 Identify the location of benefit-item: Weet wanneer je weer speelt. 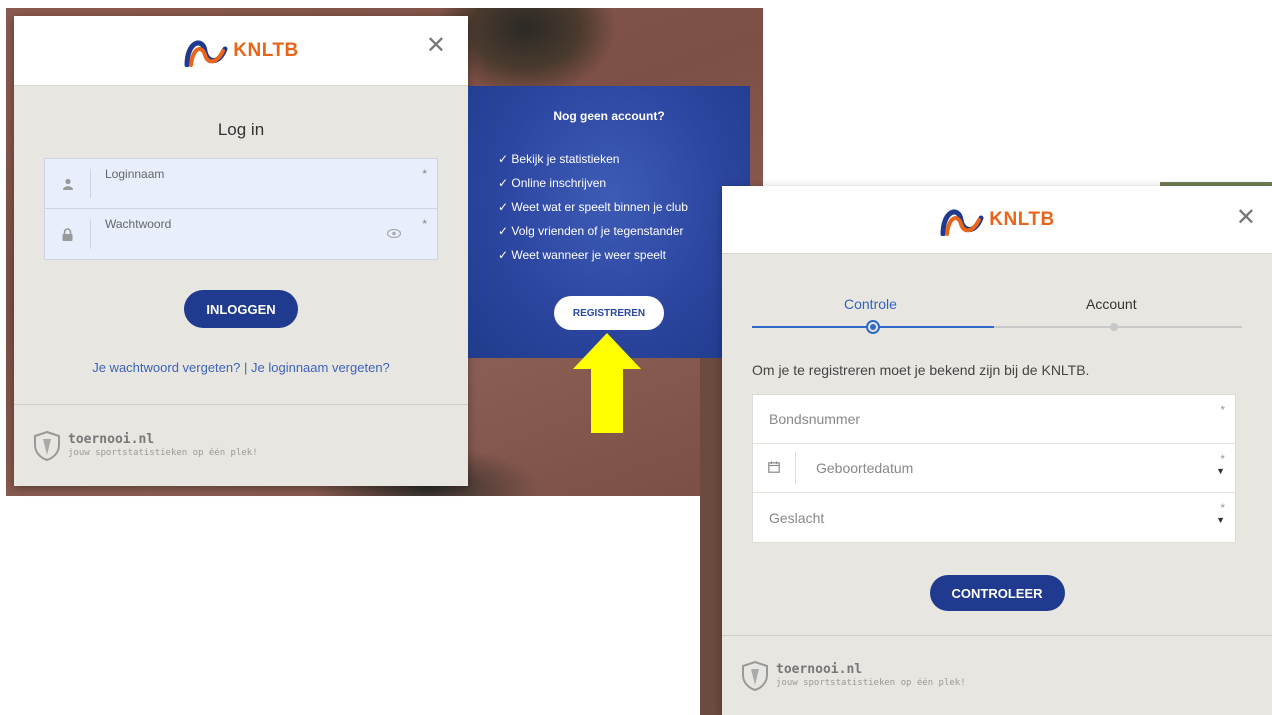
(624, 255).